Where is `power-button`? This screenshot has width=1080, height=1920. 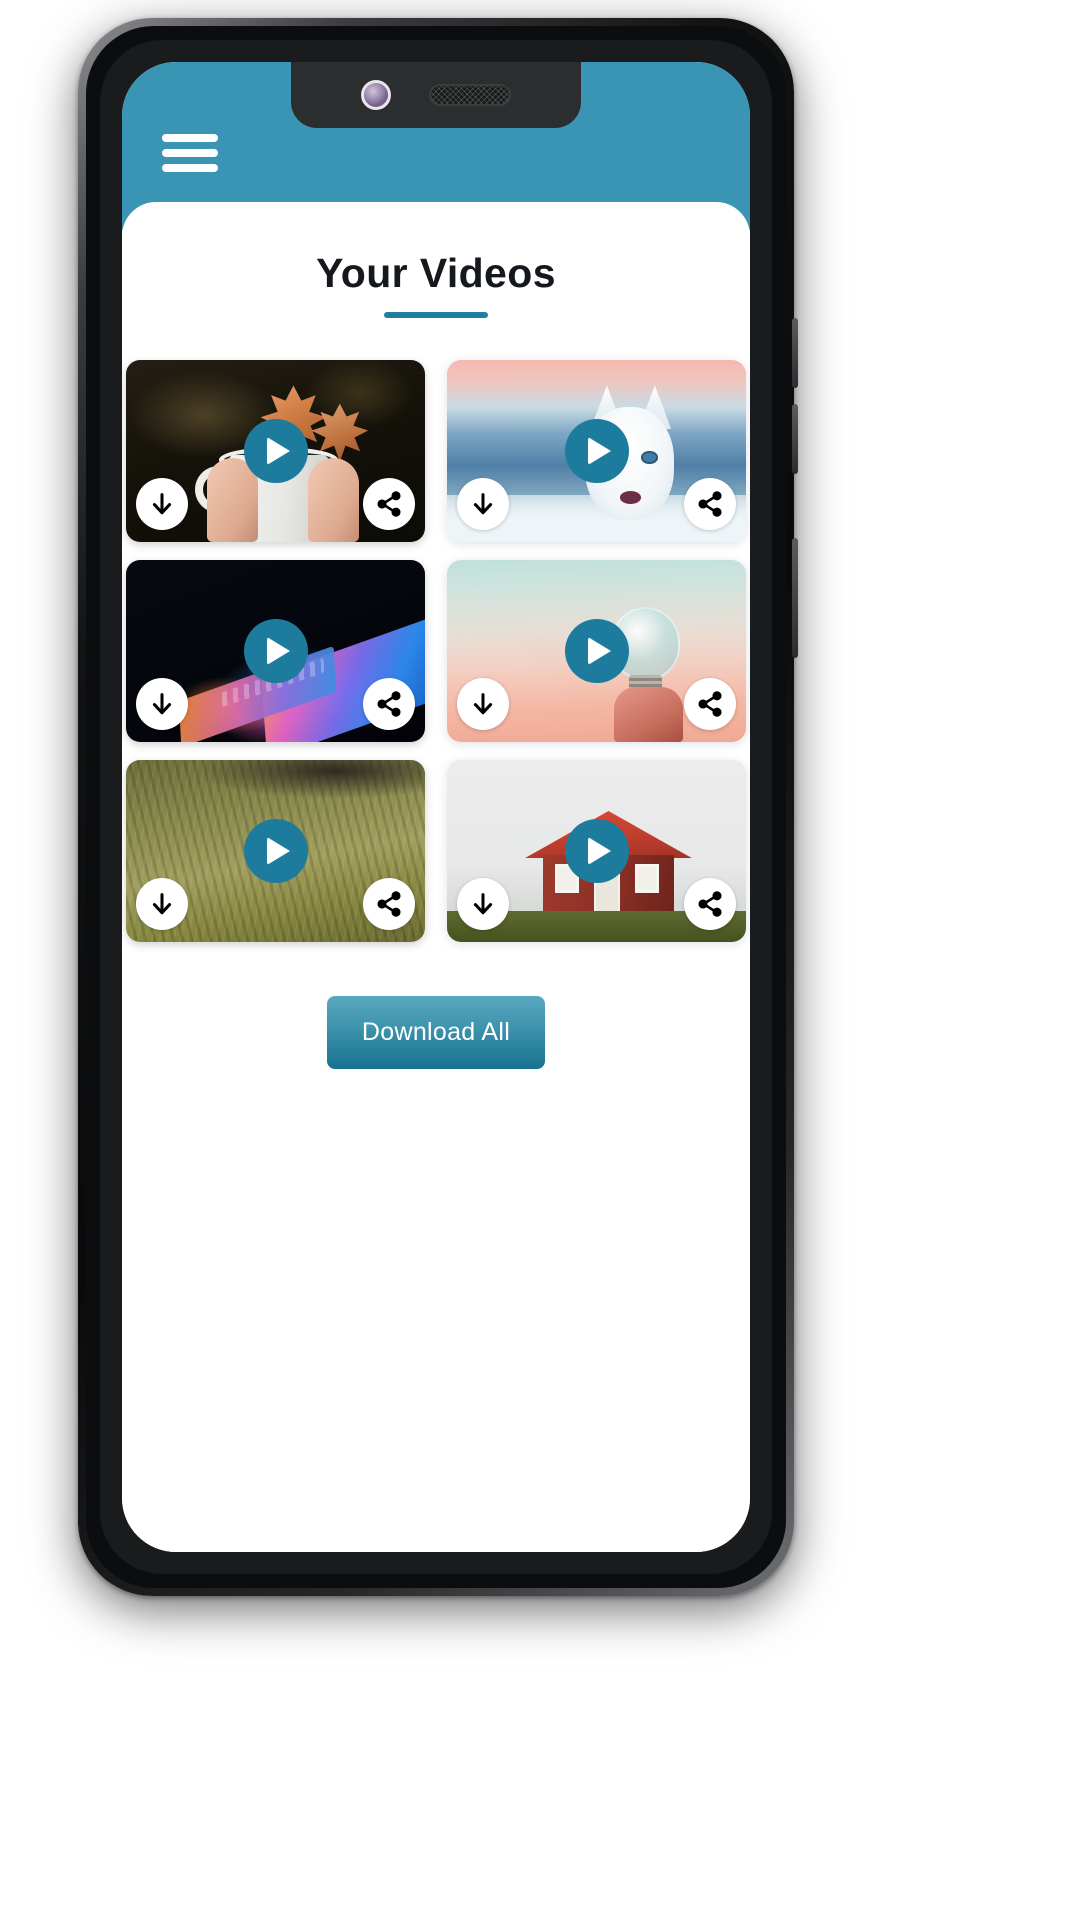 power-button is located at coordinates (795, 598).